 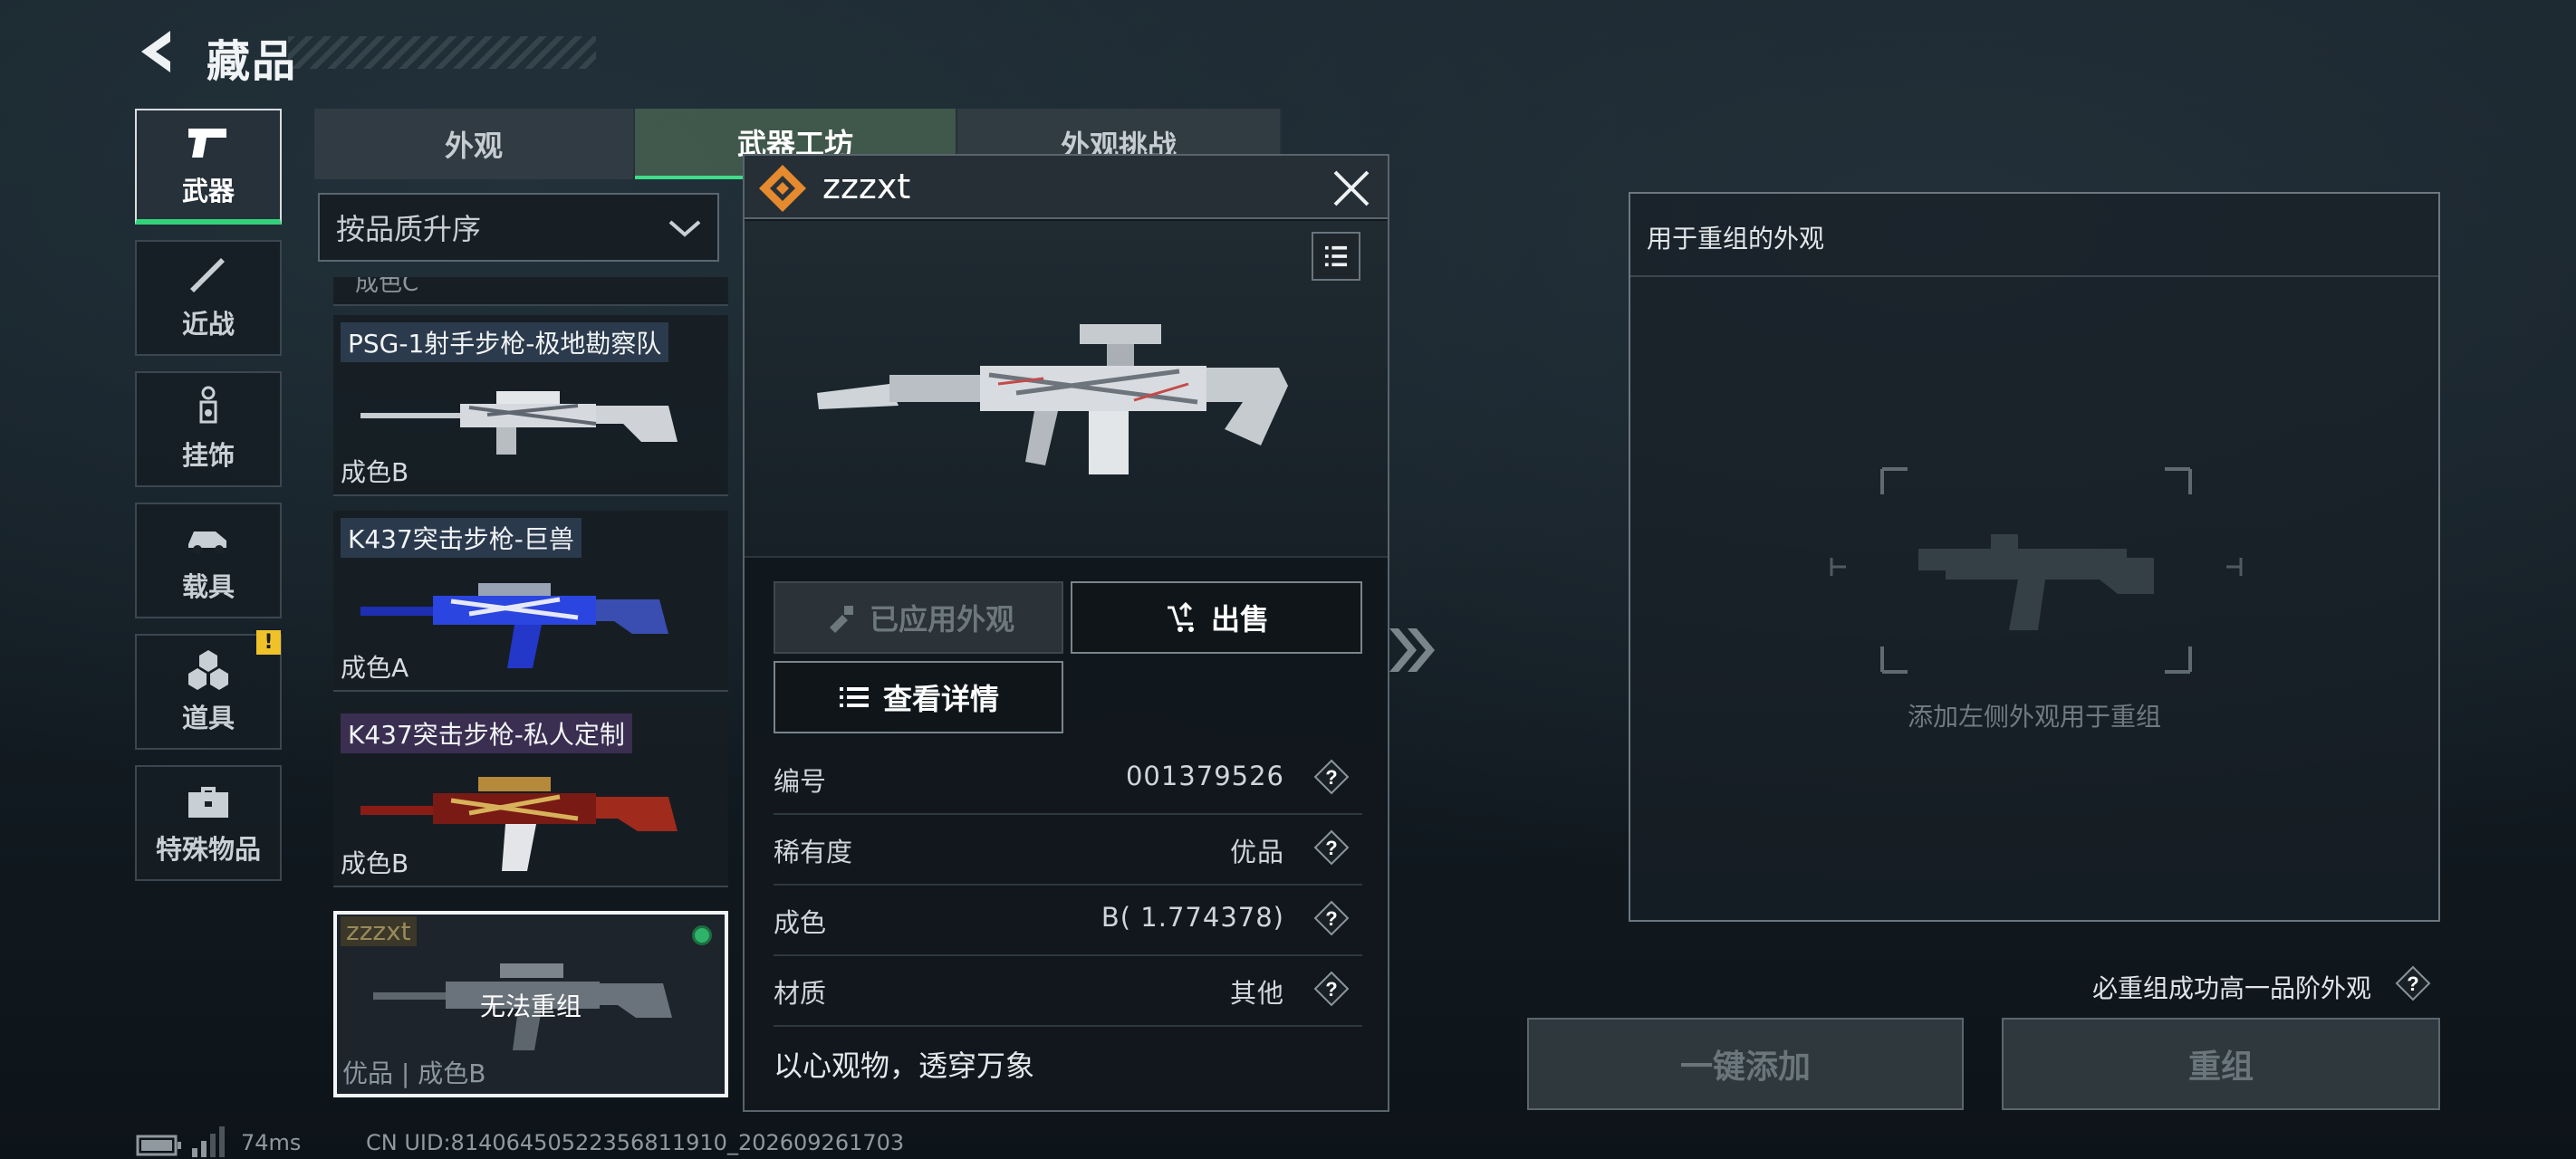 I want to click on sidebar-item-weapons: 武器, so click(x=208, y=167).